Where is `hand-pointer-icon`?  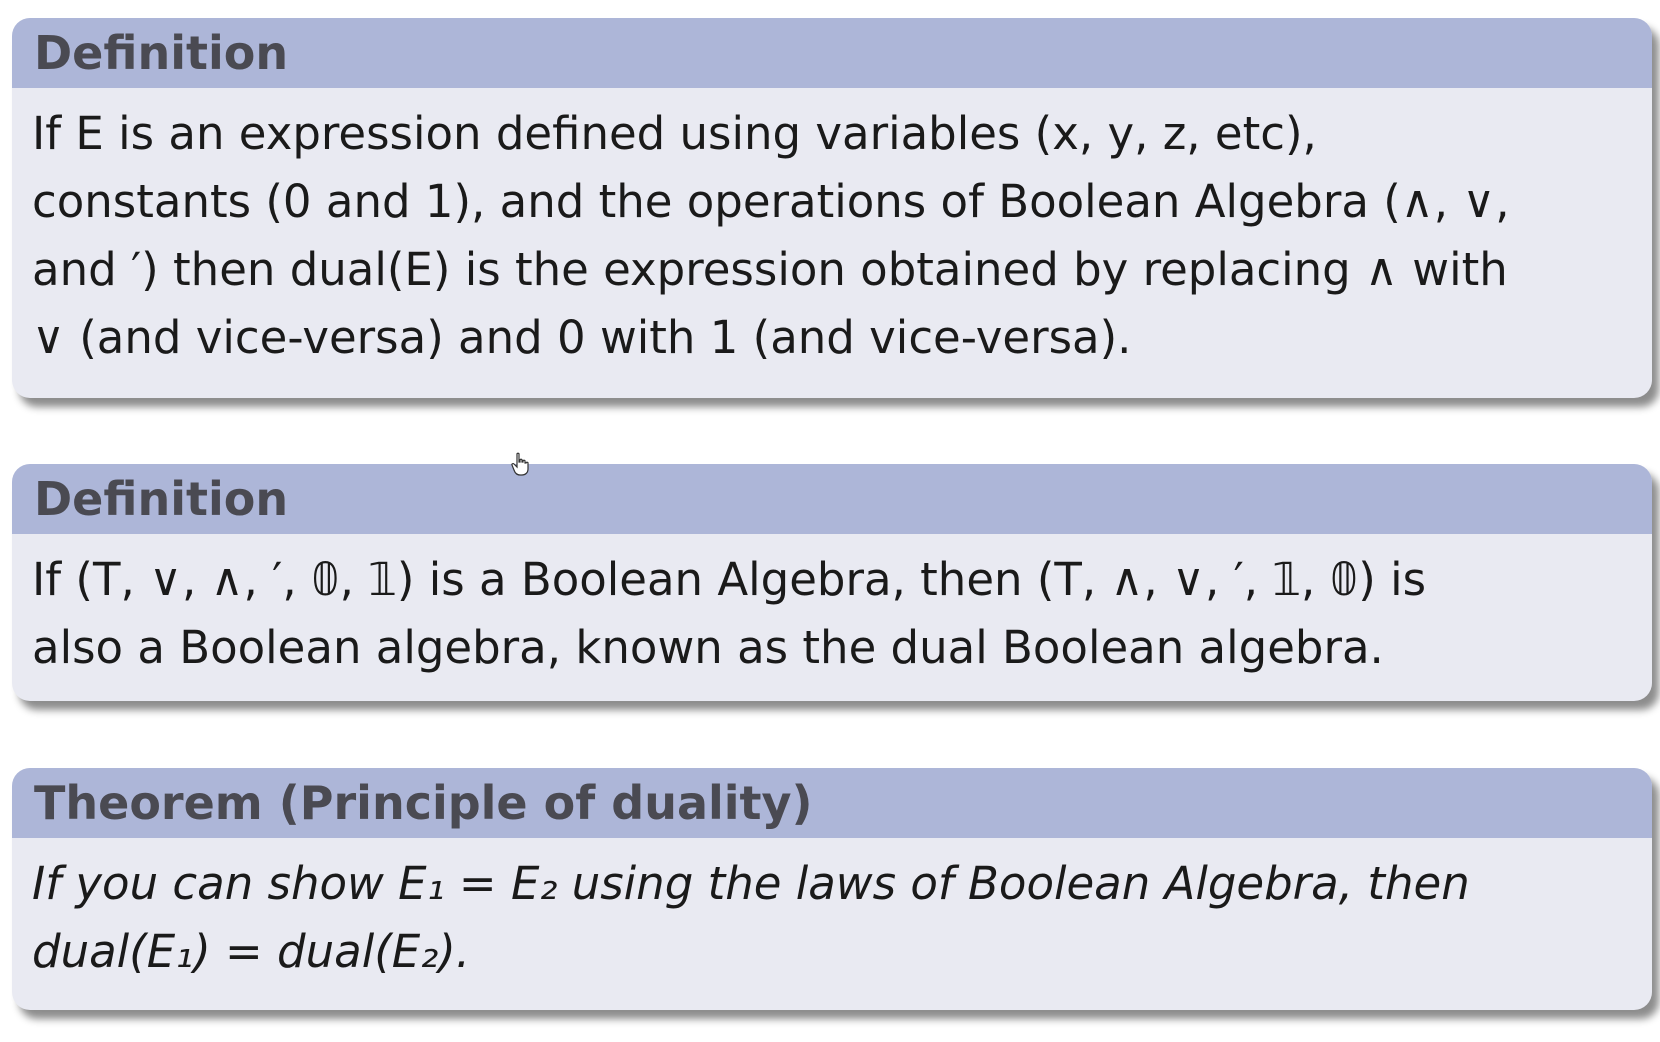 hand-pointer-icon is located at coordinates (520, 464).